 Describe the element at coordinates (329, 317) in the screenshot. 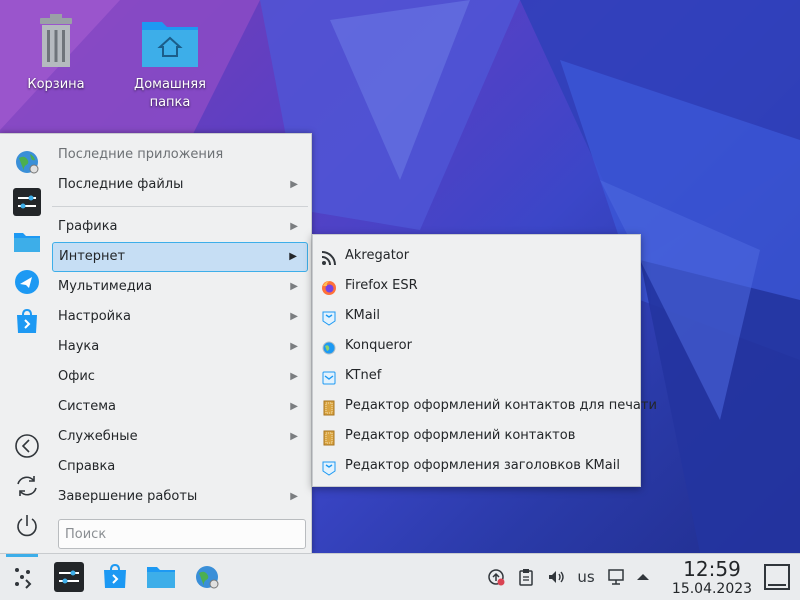

I see `kmail-icon` at that location.